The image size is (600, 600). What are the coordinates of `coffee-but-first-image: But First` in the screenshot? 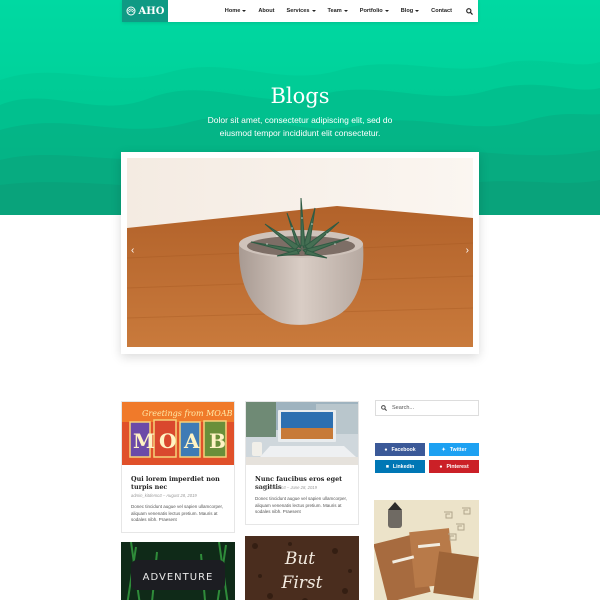 It's located at (302, 568).